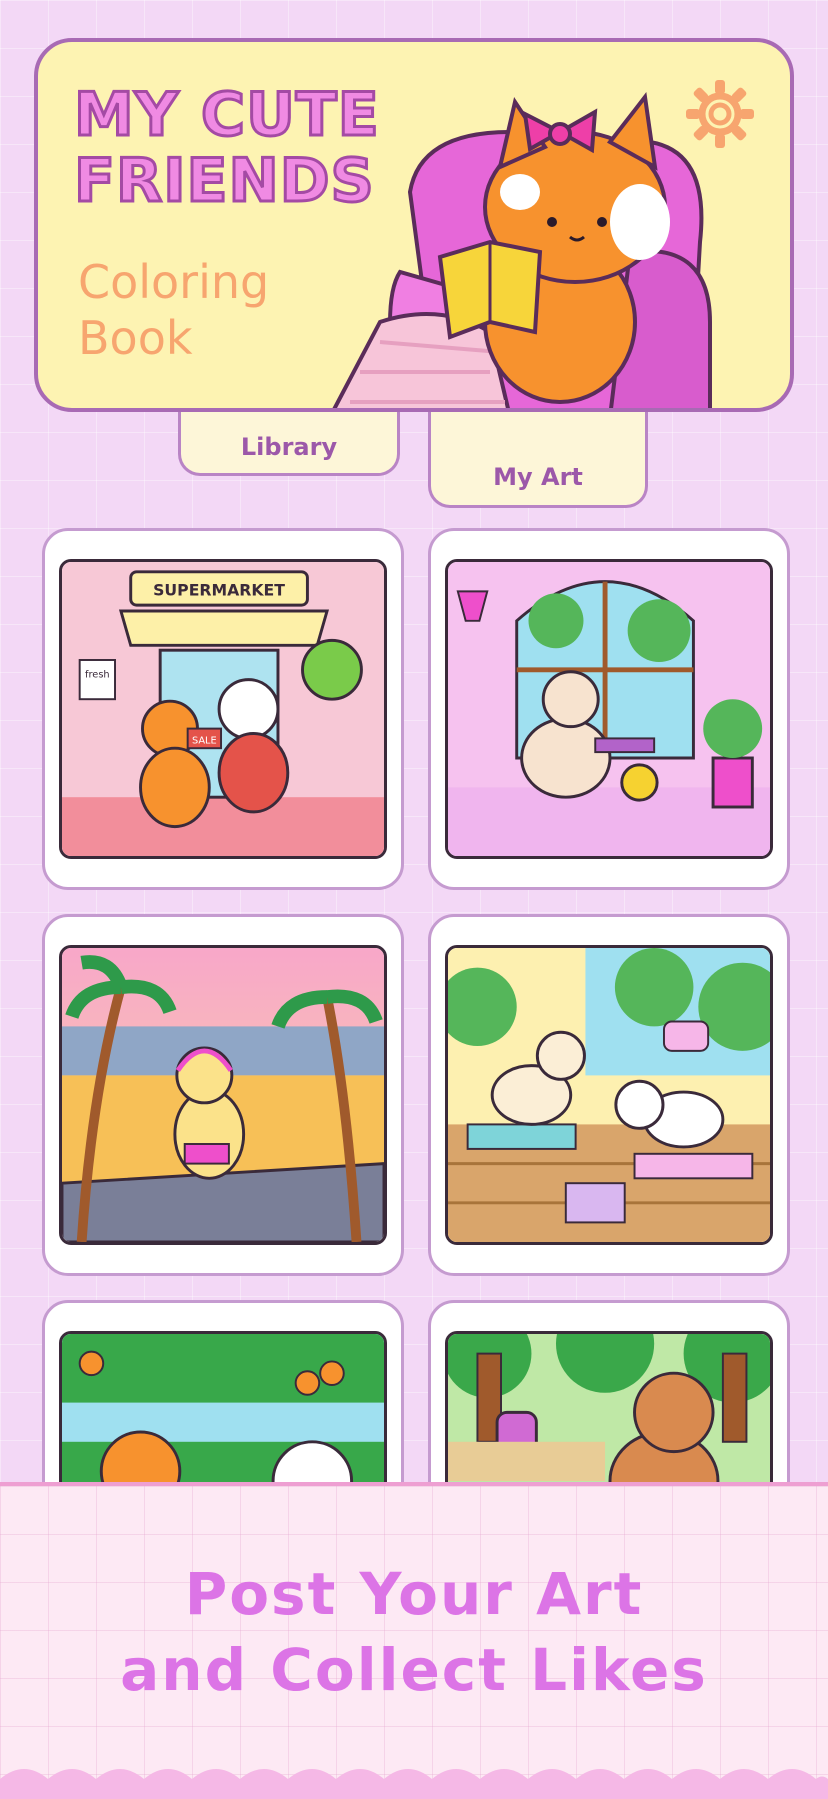 This screenshot has height=1799, width=828. I want to click on coloring-page-card-yoga, so click(609, 1095).